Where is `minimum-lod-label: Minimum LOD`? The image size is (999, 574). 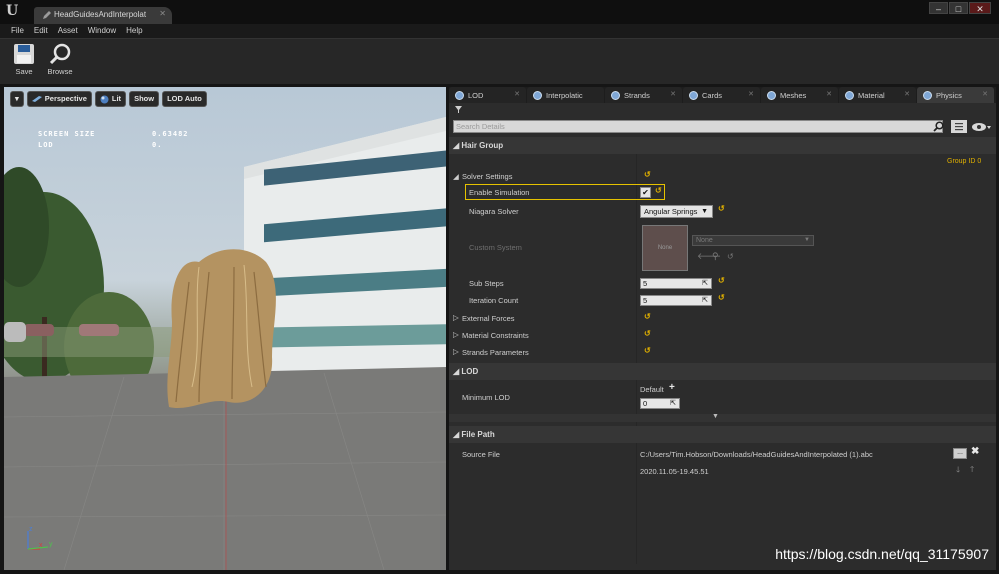 minimum-lod-label: Minimum LOD is located at coordinates (486, 397).